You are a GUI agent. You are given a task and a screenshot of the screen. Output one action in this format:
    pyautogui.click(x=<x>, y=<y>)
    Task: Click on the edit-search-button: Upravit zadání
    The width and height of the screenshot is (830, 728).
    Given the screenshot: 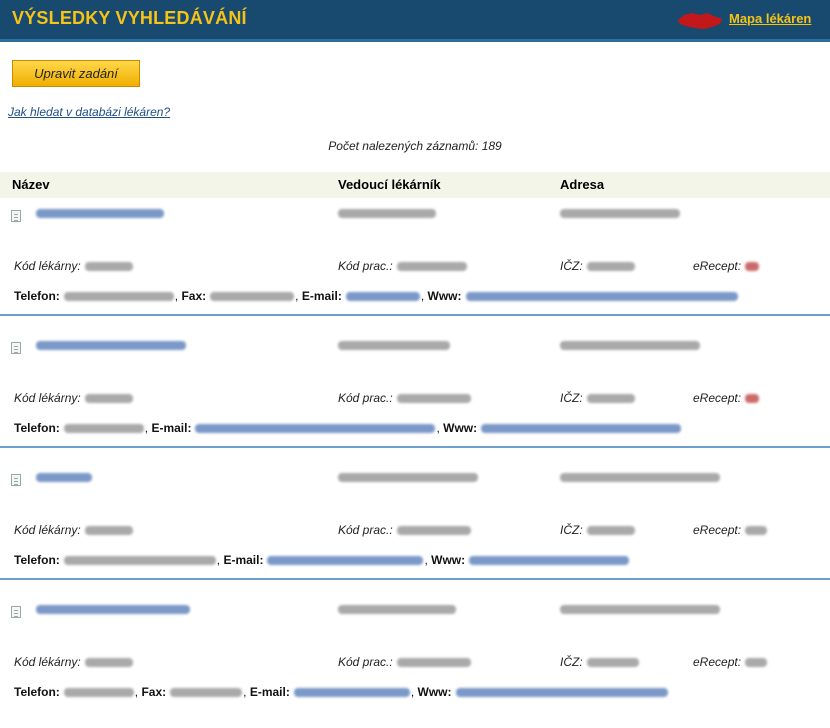 What is the action you would take?
    pyautogui.click(x=76, y=73)
    